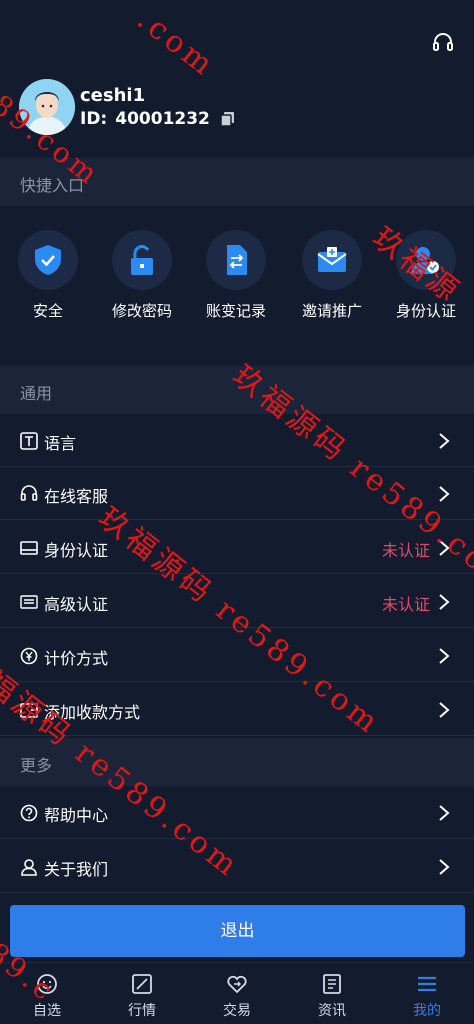 The width and height of the screenshot is (474, 1024). What do you see at coordinates (142, 984) in the screenshot?
I see `chart-square-icon` at bounding box center [142, 984].